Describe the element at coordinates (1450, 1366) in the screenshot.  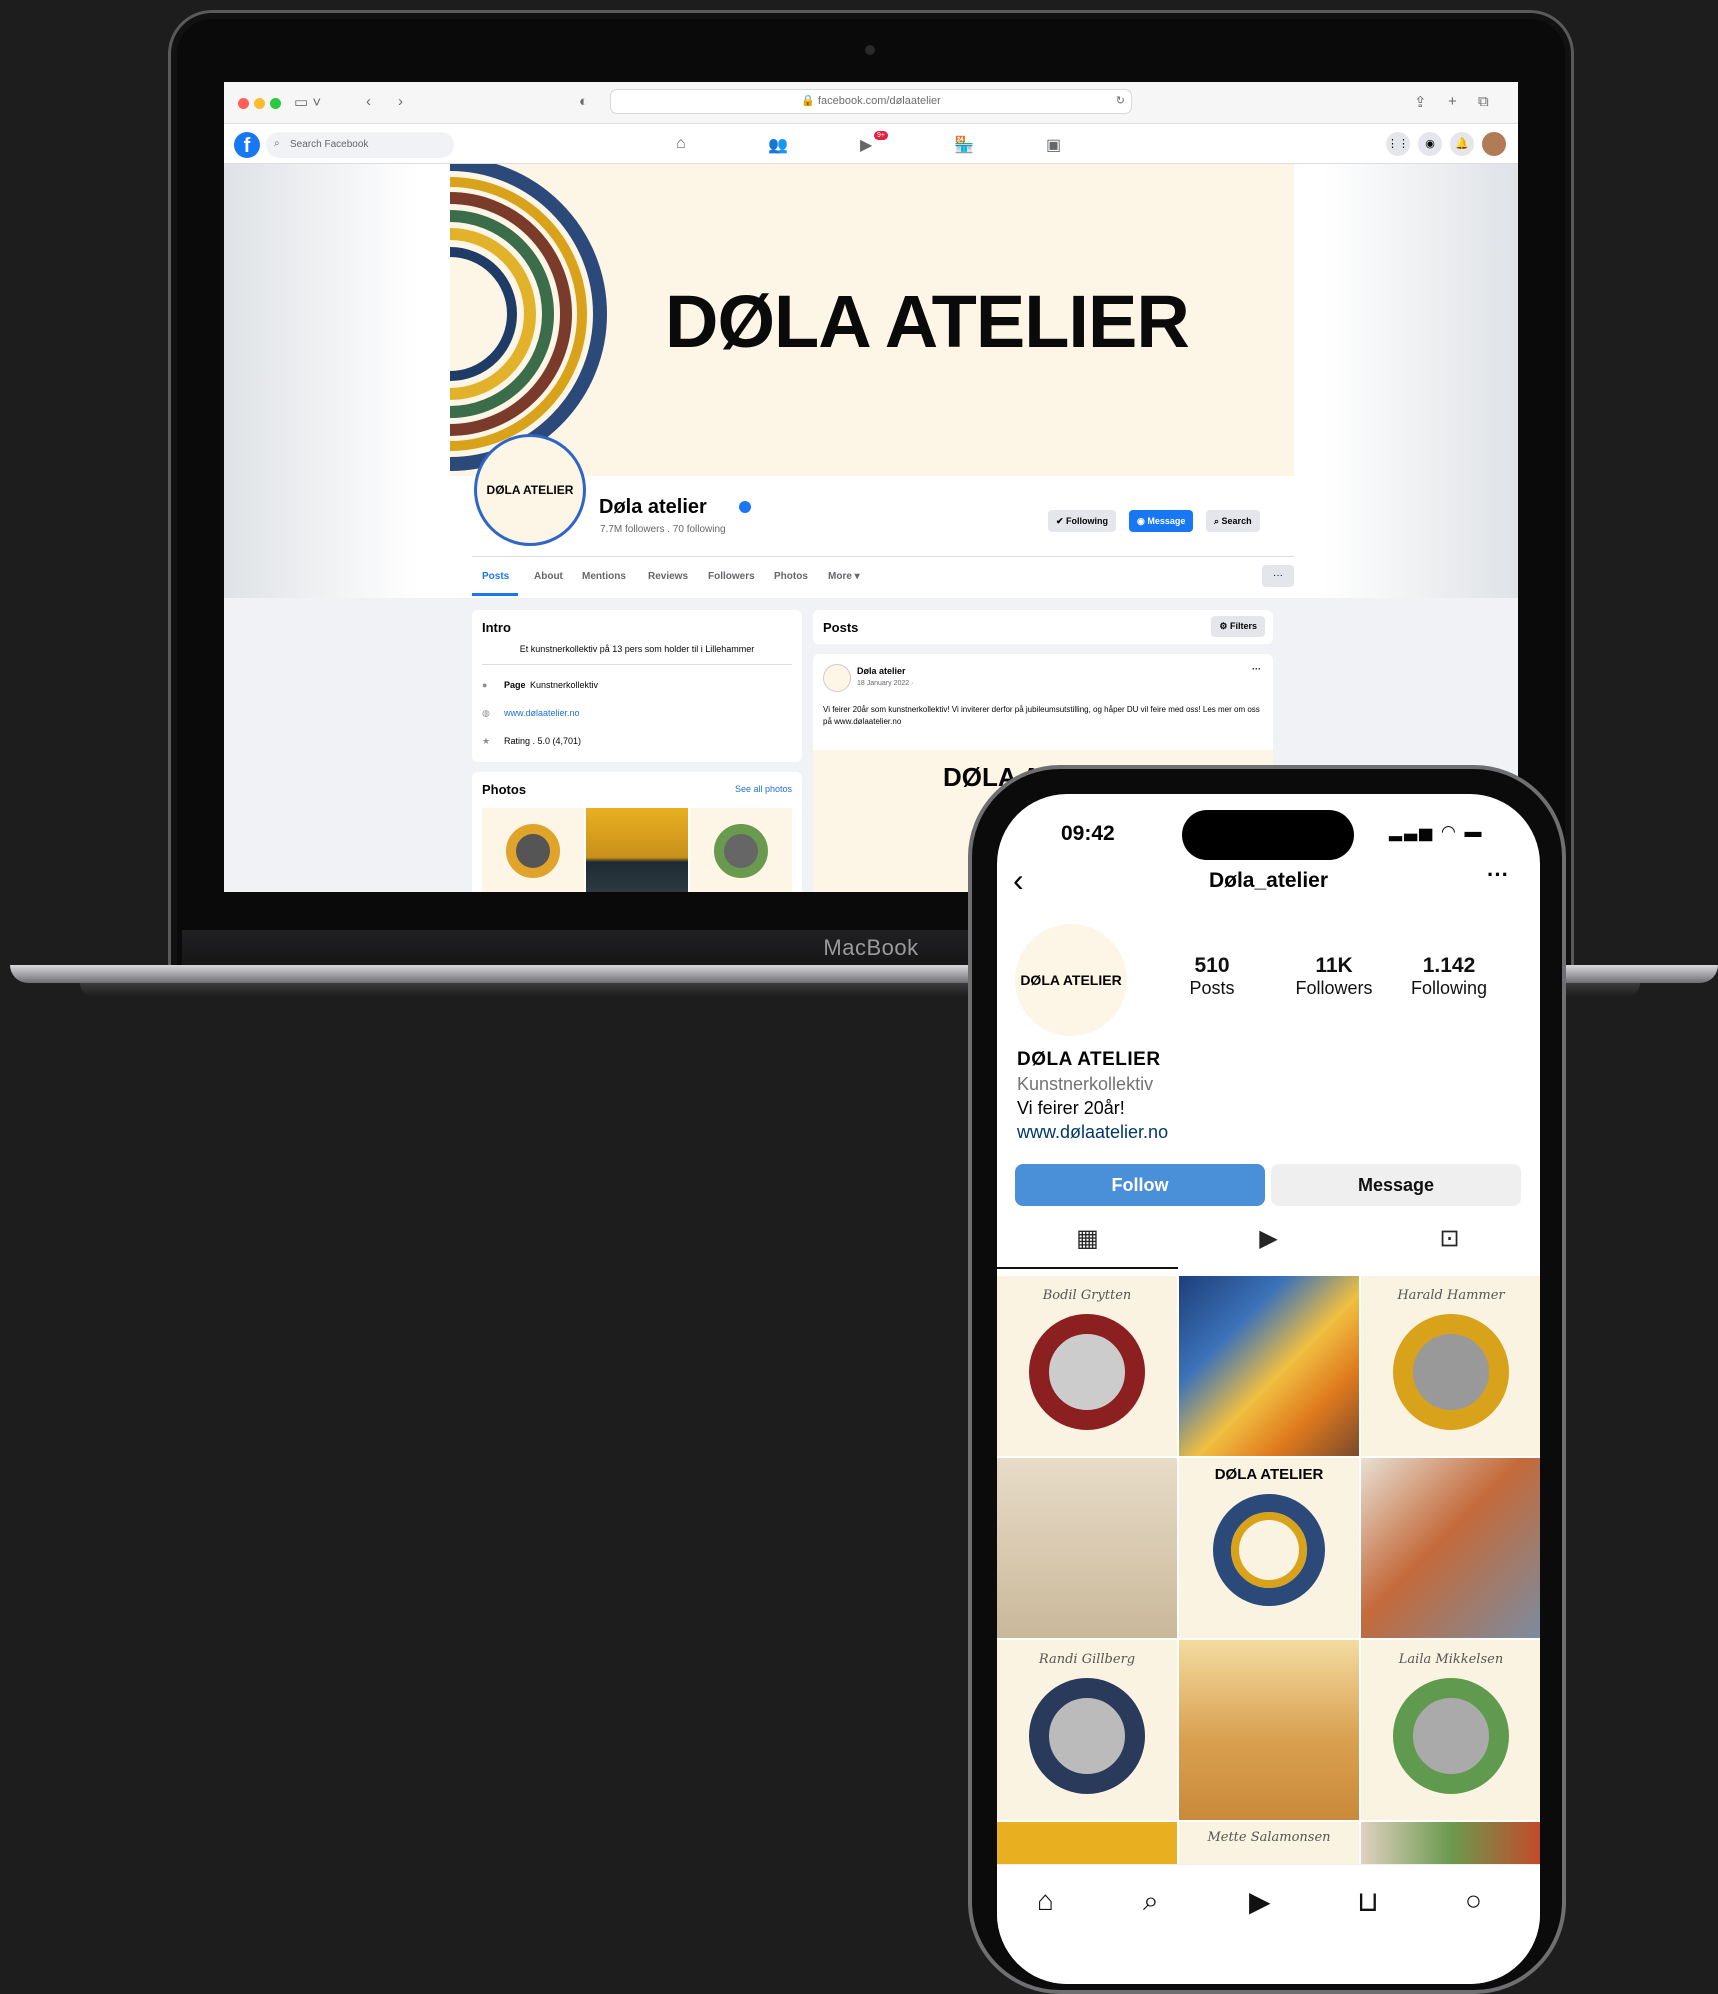
I see `grid-tile: Harald Hammer` at that location.